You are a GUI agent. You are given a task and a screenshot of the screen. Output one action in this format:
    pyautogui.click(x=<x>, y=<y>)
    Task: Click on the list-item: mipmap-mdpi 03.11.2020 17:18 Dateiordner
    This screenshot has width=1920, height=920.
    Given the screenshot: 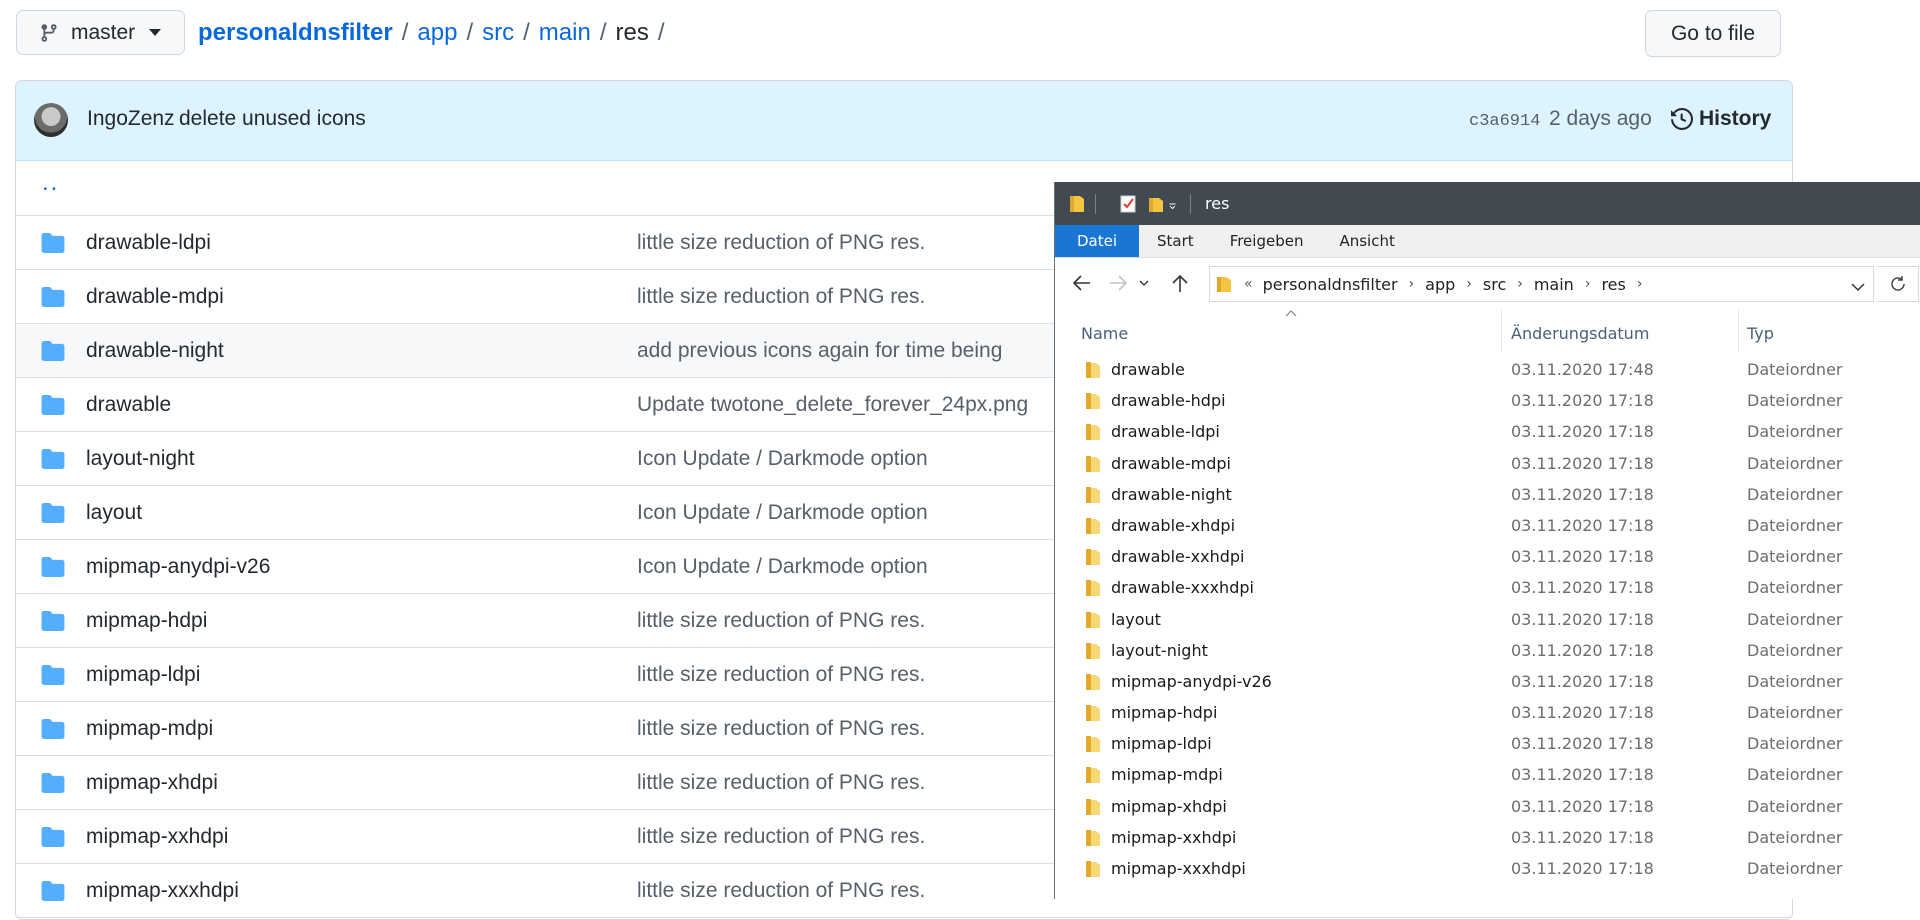 What is the action you would take?
    pyautogui.click(x=1487, y=774)
    